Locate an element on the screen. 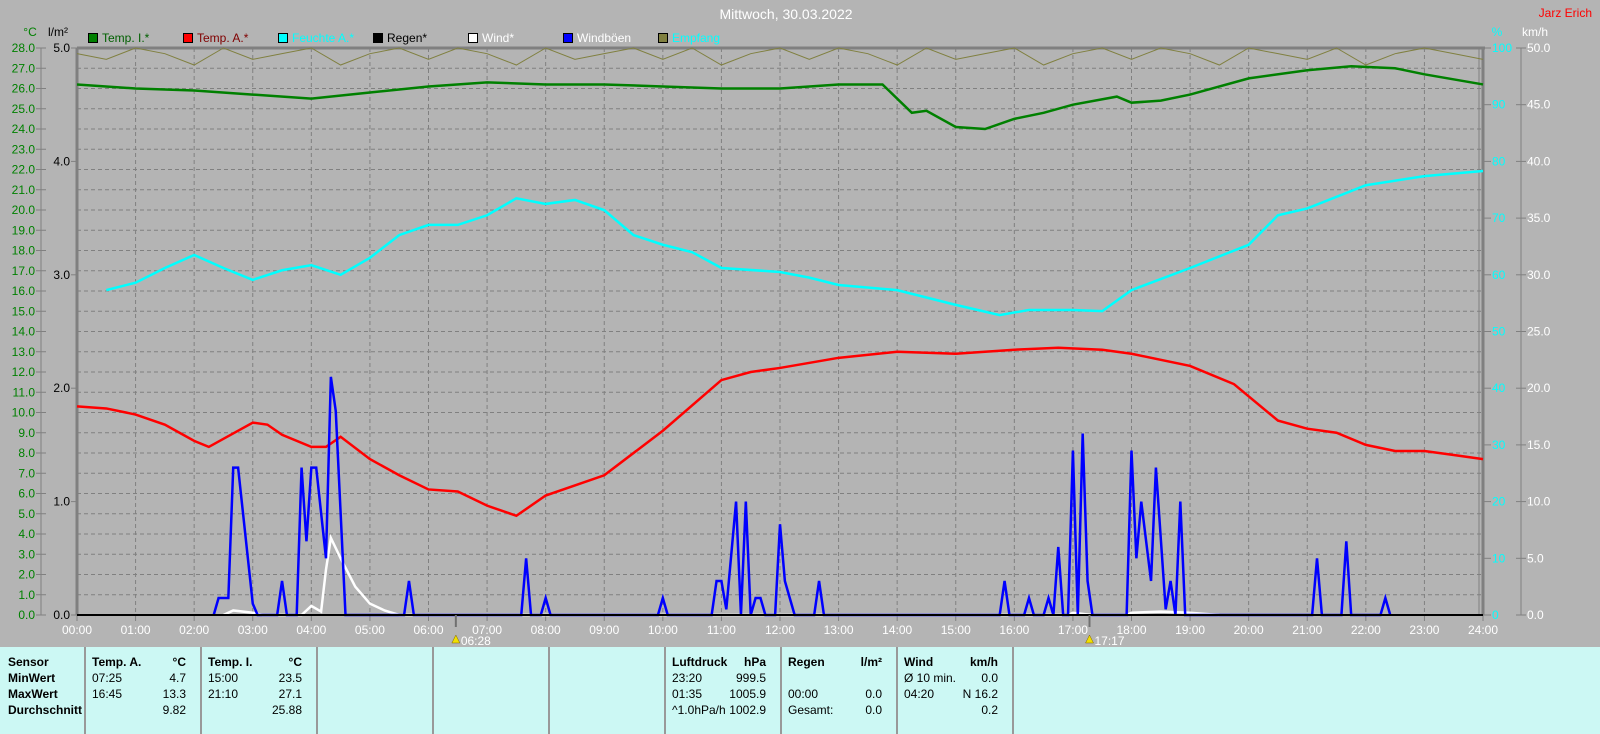  legend-label: Wind* is located at coordinates (498, 38).